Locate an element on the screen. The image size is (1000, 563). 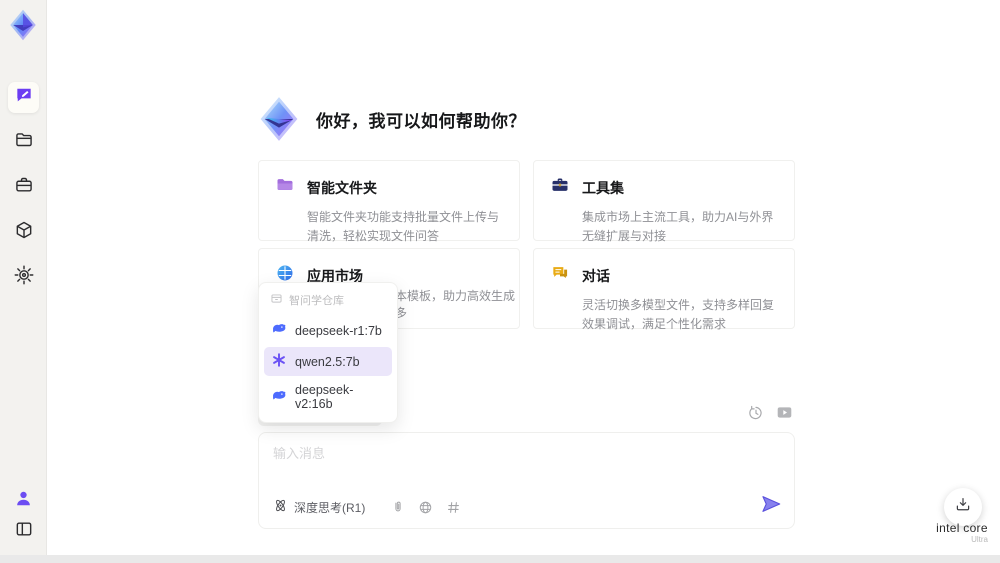
sidebar-item-settings is located at coordinates (23, 277).